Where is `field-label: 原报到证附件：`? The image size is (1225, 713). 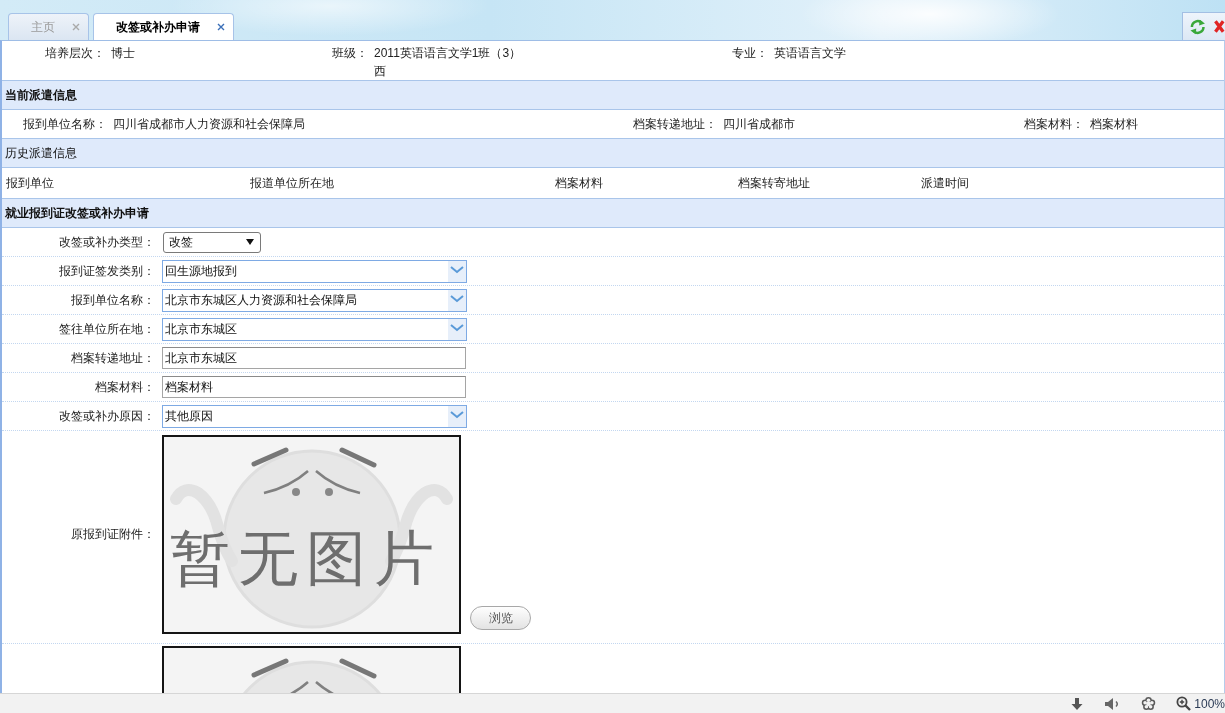 field-label: 原报到证附件： is located at coordinates (113, 534).